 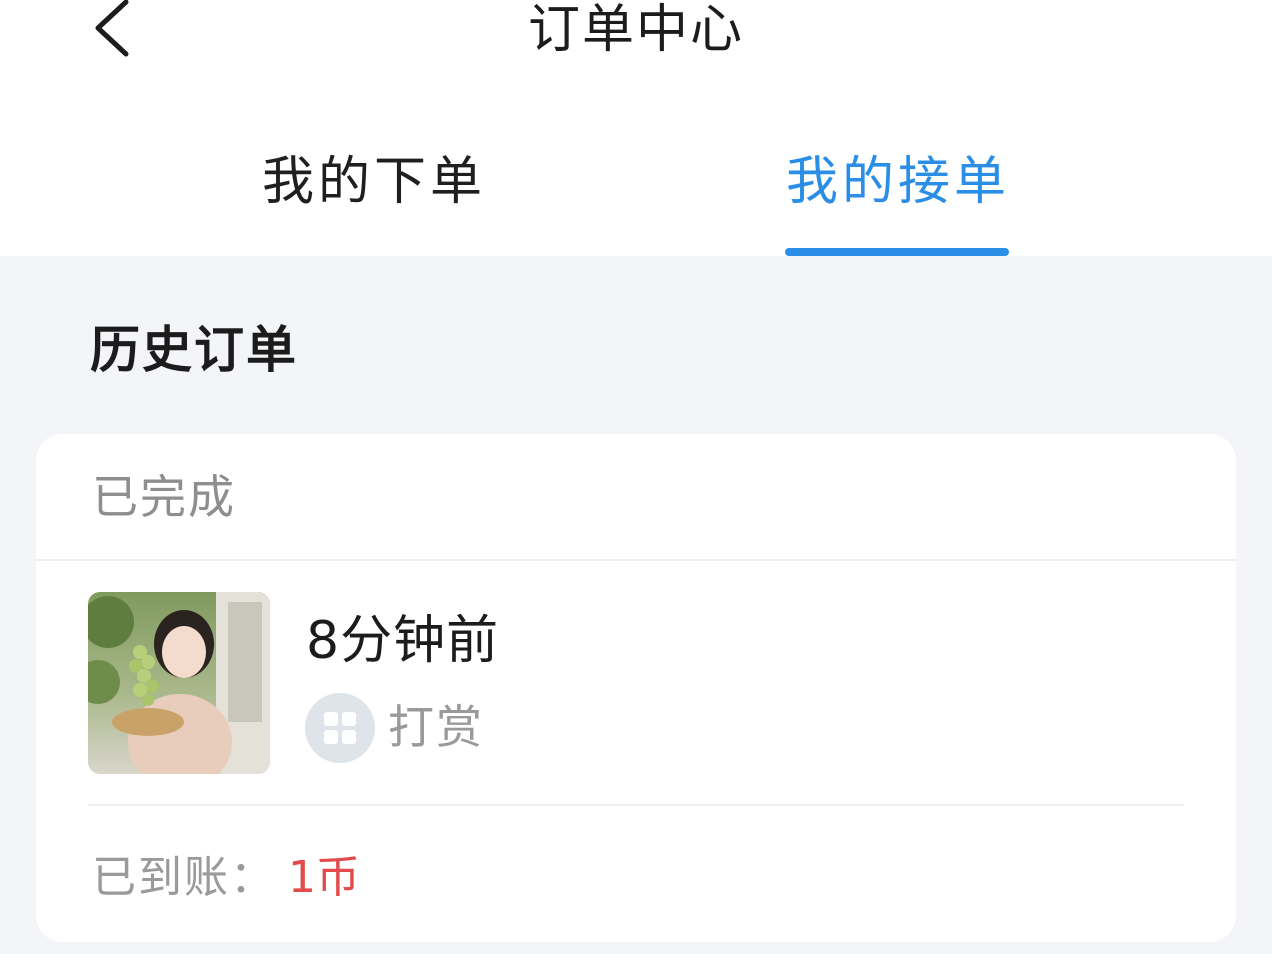 I want to click on paid-label: 已到账：, so click(x=184, y=877).